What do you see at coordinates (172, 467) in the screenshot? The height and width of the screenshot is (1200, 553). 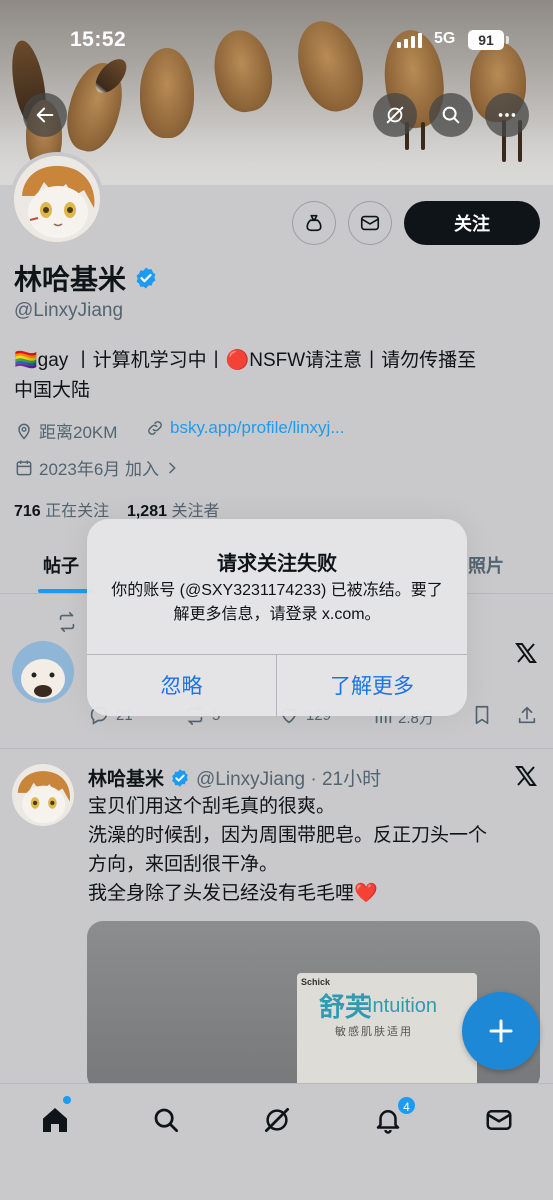 I see `chevron-right-icon` at bounding box center [172, 467].